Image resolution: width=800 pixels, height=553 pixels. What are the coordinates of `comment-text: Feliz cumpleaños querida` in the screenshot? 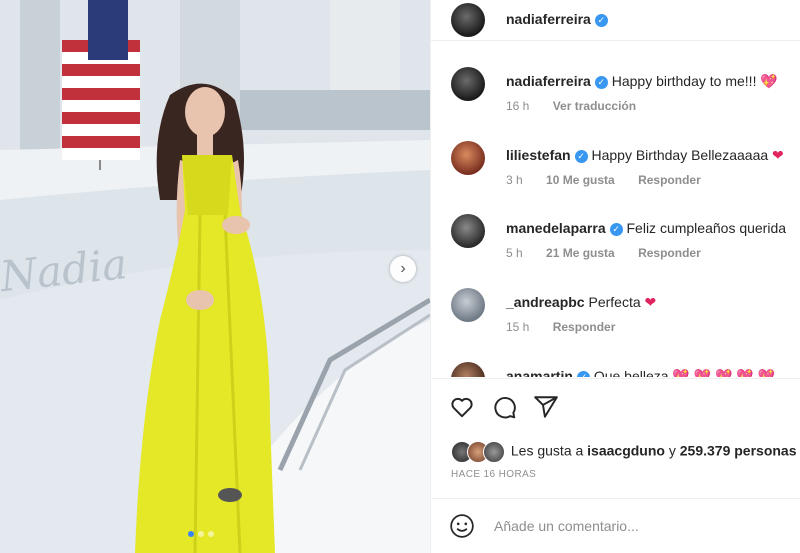 It's located at (706, 228).